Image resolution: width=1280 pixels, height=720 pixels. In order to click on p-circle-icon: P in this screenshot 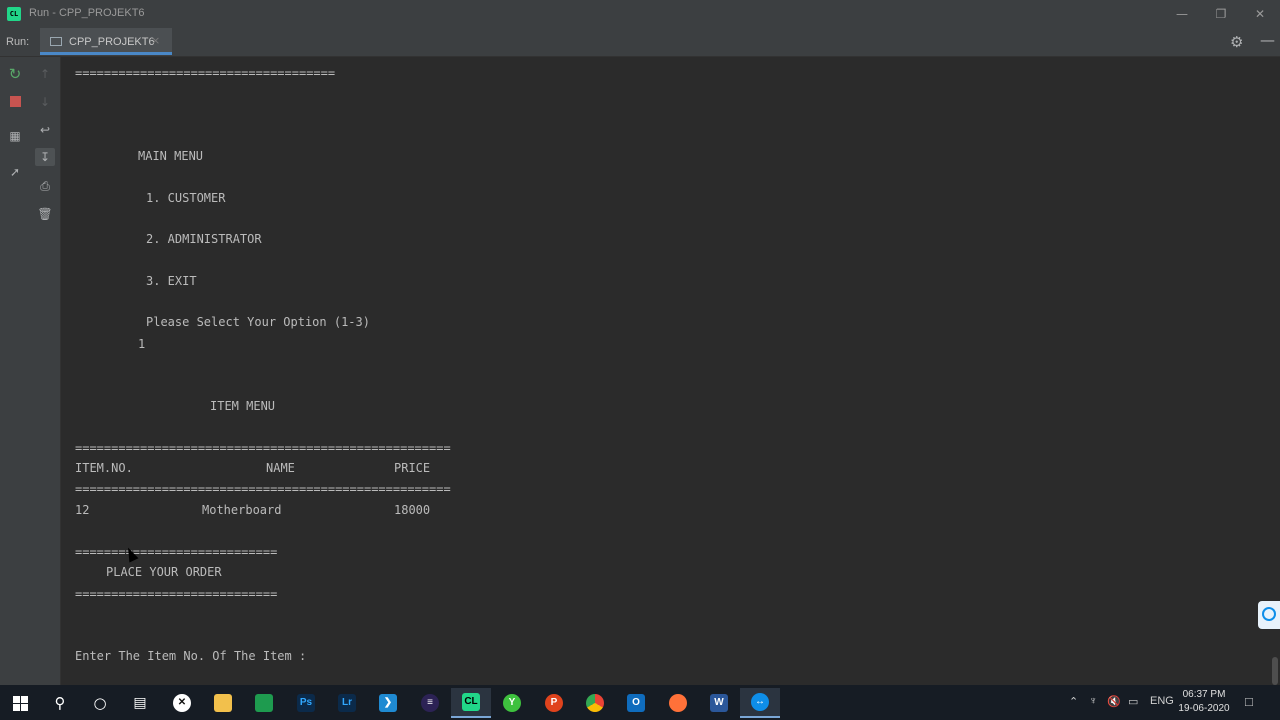, I will do `click(554, 703)`.